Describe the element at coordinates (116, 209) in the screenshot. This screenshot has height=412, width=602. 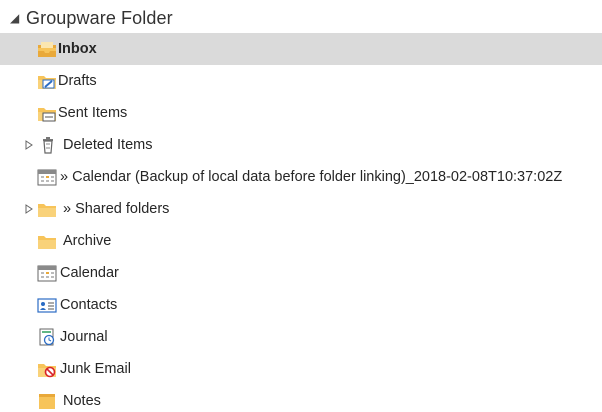
I see `folder-label-shared-folders: » Shared folders` at that location.